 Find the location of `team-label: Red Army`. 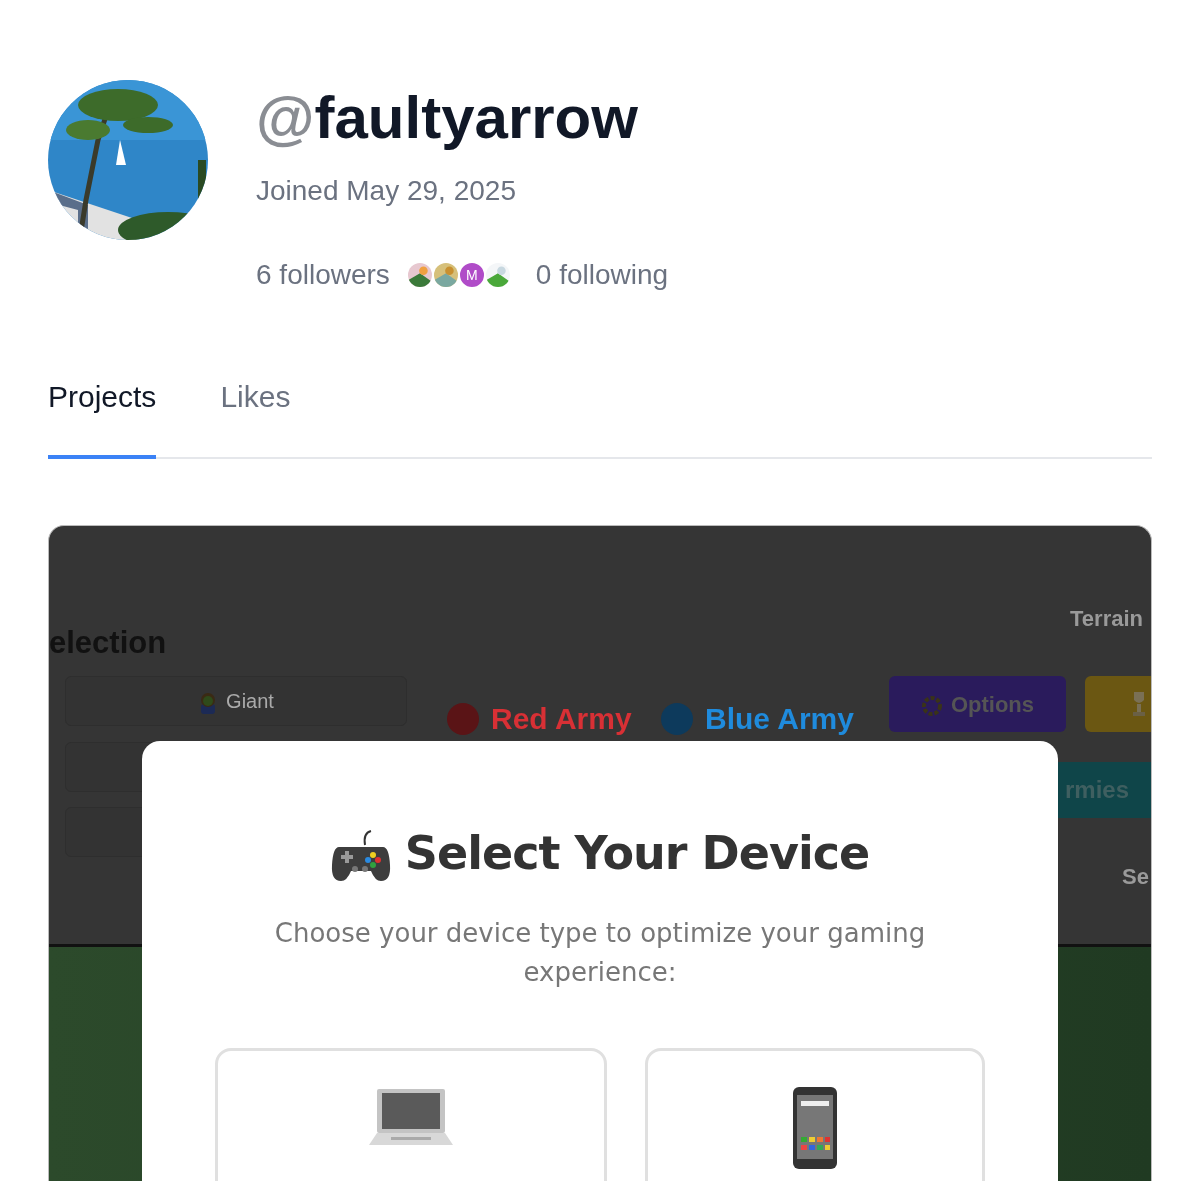

team-label: Red Army is located at coordinates (561, 719).